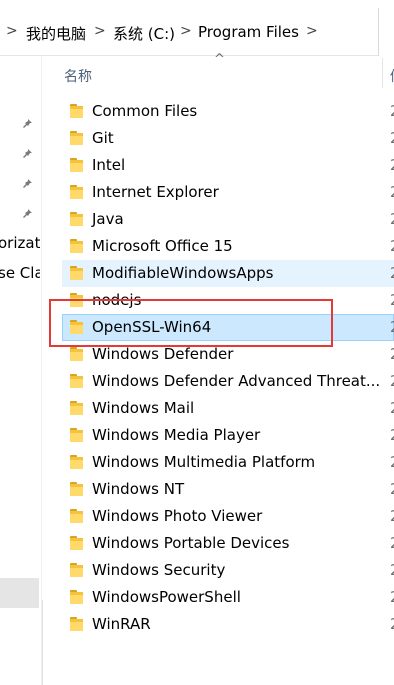 The height and width of the screenshot is (685, 394). Describe the element at coordinates (56, 33) in the screenshot. I see `breadcrumb-item-my-computer: 我的电脑` at that location.